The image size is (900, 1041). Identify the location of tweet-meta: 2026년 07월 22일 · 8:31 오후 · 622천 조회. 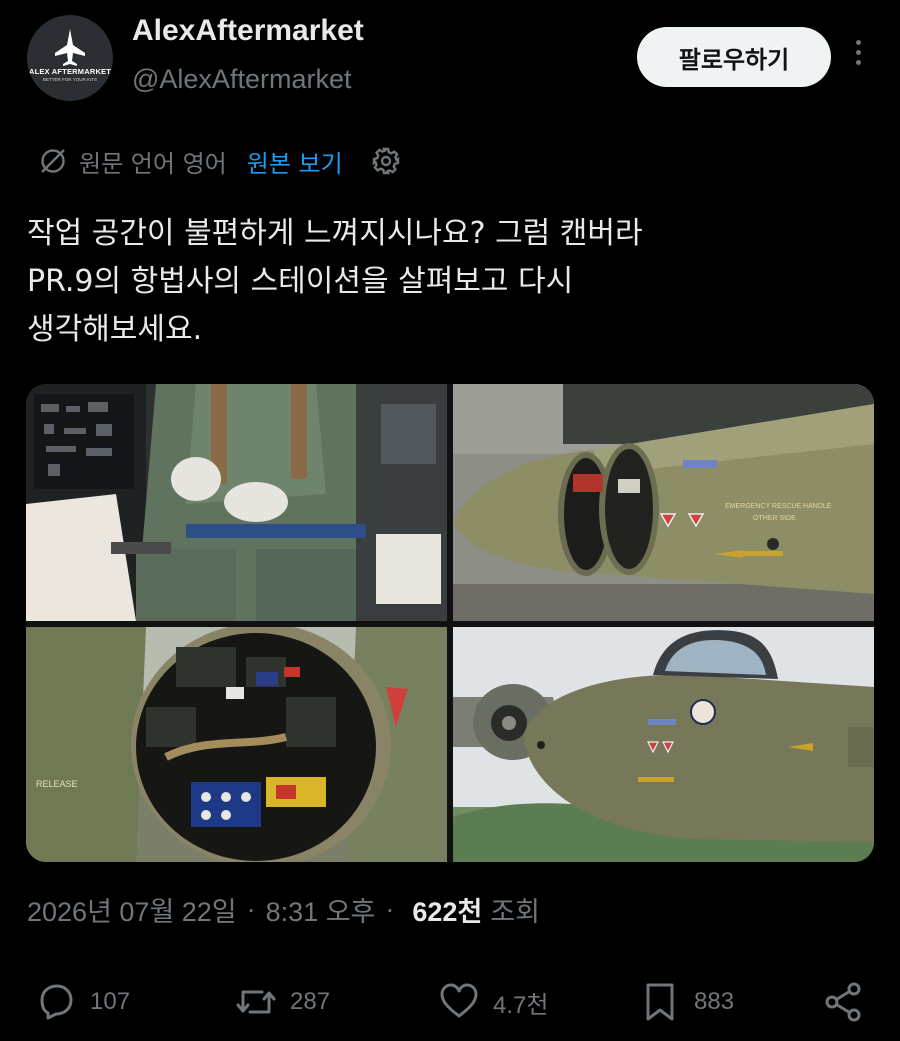
(283, 909).